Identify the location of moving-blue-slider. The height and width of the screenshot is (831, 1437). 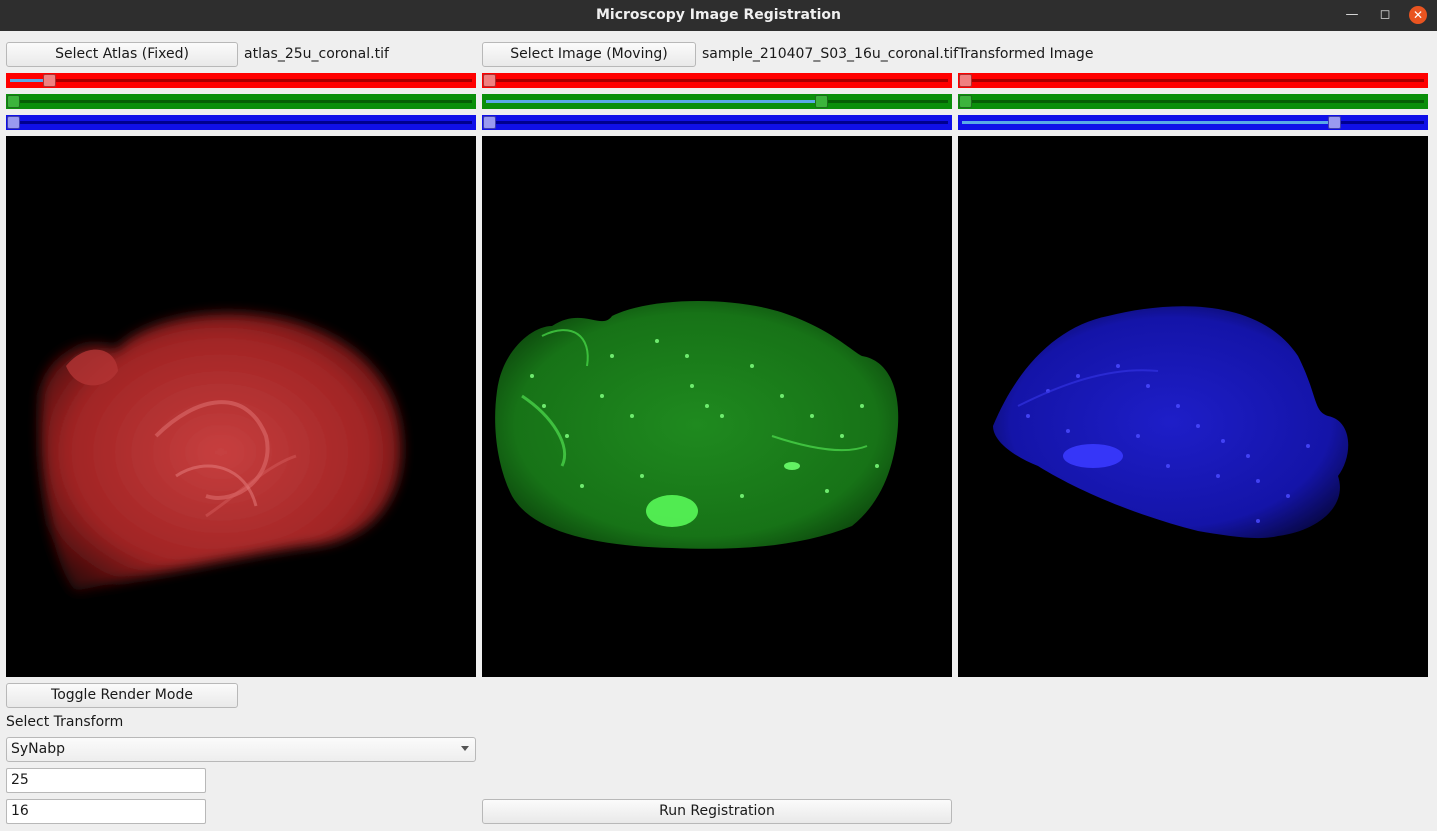
(717, 122).